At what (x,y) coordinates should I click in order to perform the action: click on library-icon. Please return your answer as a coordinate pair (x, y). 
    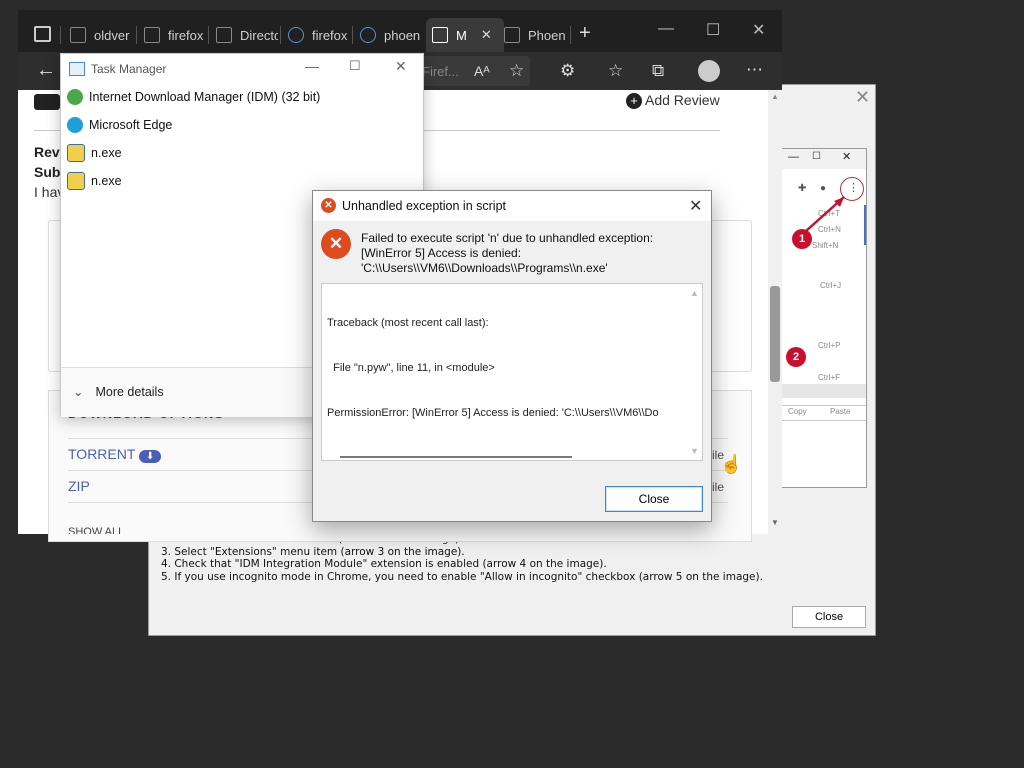
    Looking at the image, I should click on (440, 35).